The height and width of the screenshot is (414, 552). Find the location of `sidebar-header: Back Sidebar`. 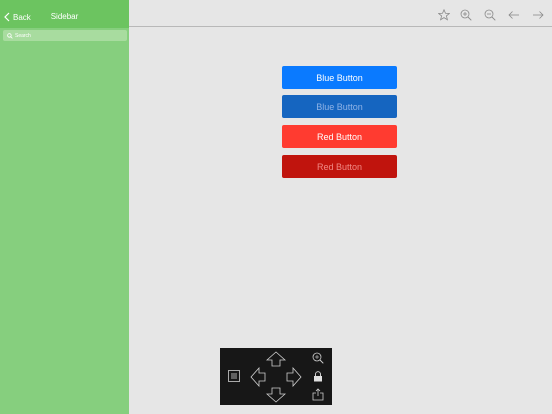

sidebar-header: Back Sidebar is located at coordinates (64, 14).